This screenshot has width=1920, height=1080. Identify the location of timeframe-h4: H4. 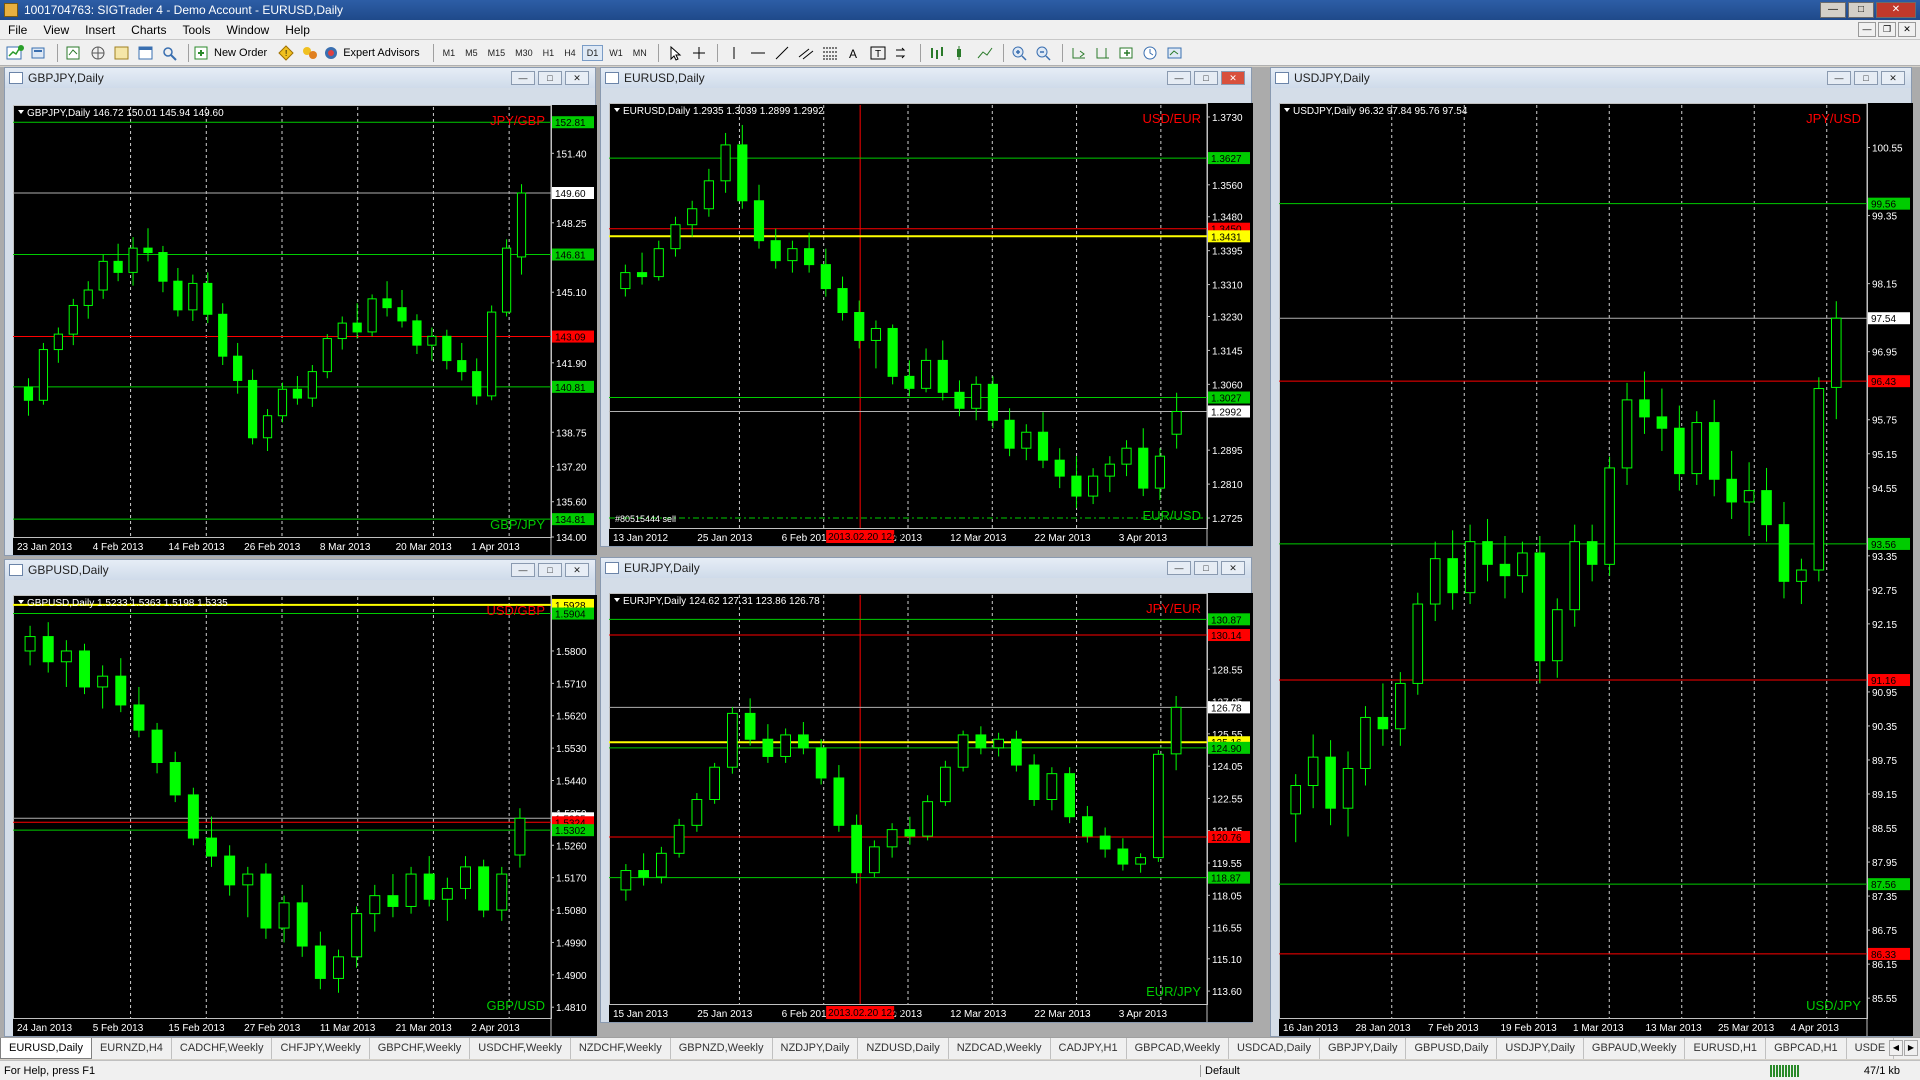
(570, 53).